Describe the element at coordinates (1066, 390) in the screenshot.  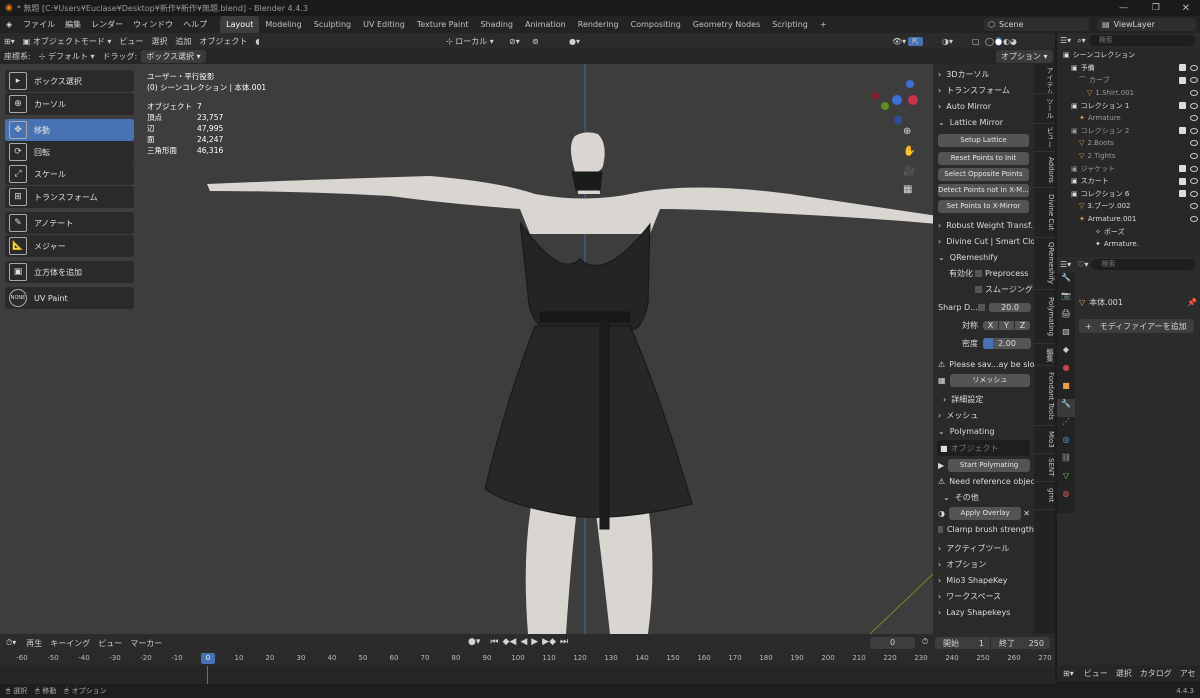
I see `object-props-icon: ■` at that location.